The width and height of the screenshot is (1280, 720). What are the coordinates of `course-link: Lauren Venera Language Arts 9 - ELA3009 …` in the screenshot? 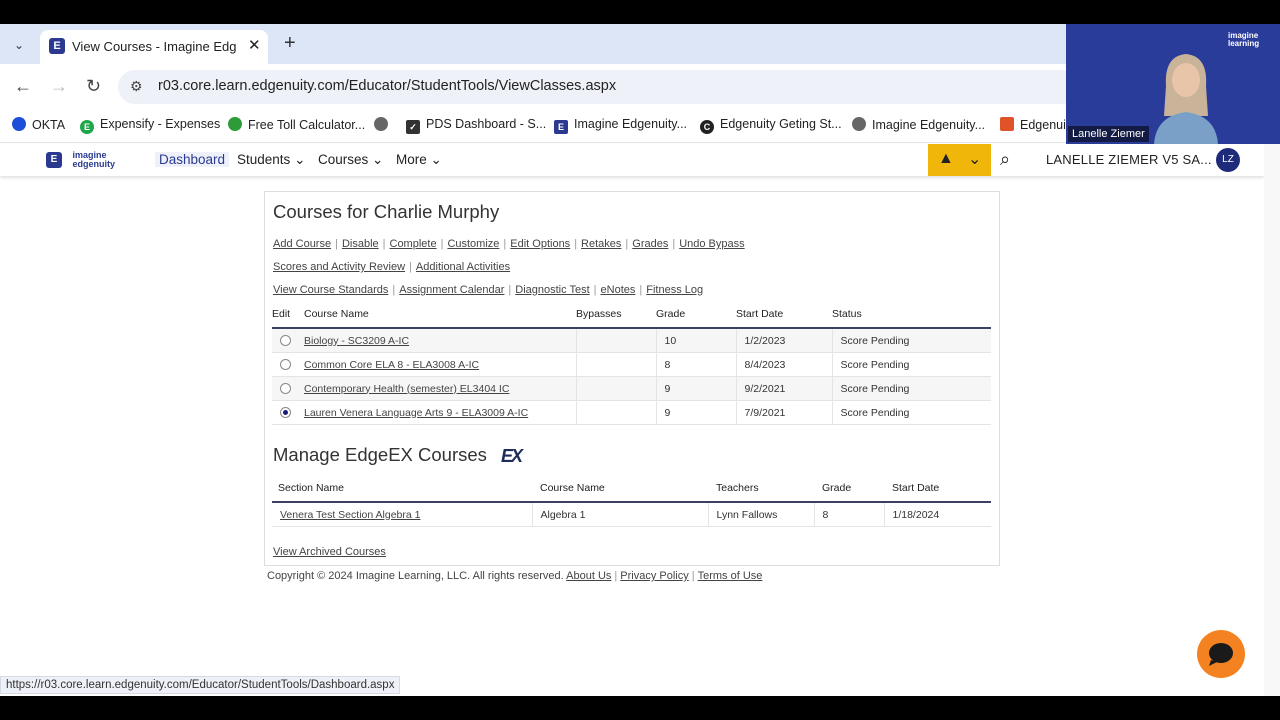 It's located at (416, 413).